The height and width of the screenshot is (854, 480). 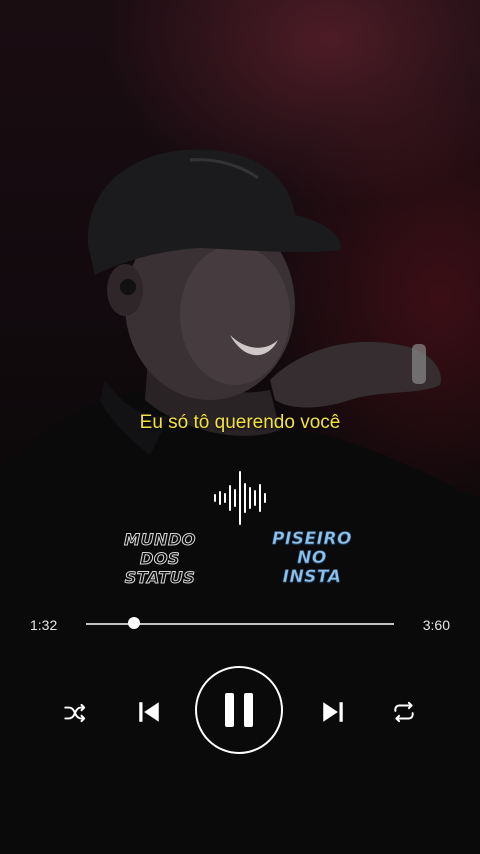 I want to click on previous-track-button, so click(x=149, y=712).